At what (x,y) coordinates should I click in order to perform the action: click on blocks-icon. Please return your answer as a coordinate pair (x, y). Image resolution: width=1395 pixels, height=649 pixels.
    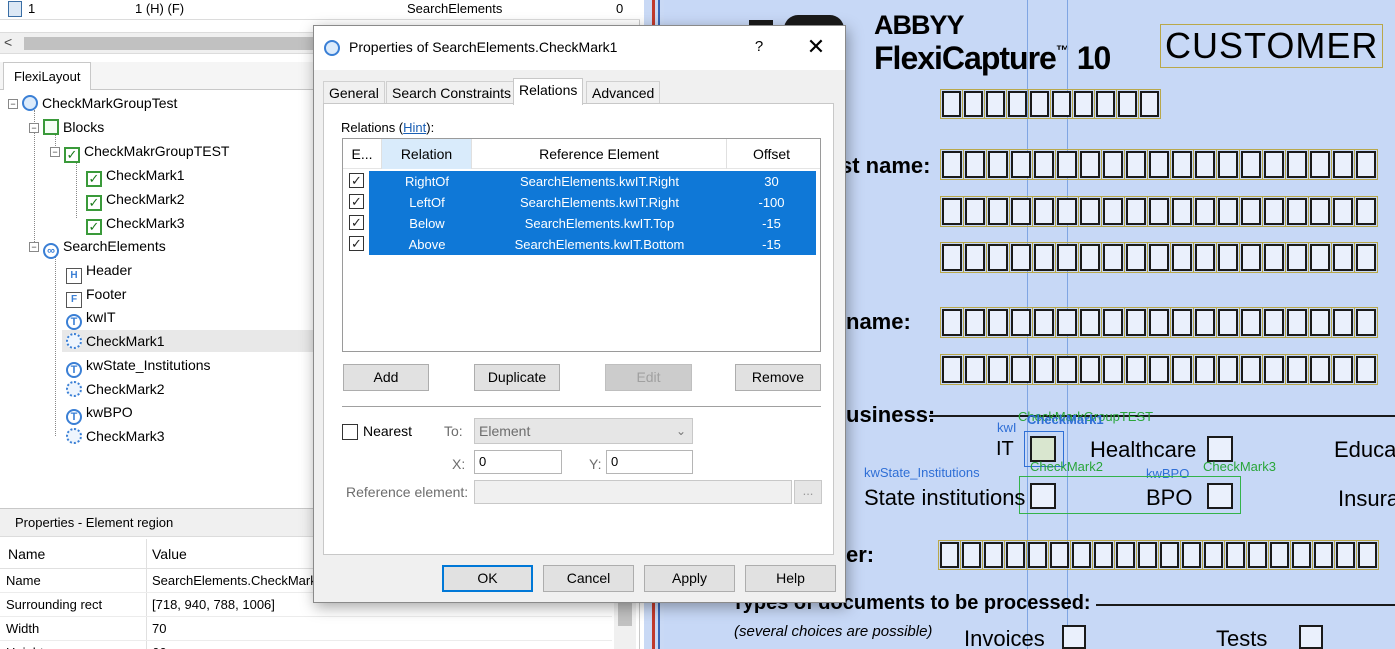
    Looking at the image, I should click on (51, 127).